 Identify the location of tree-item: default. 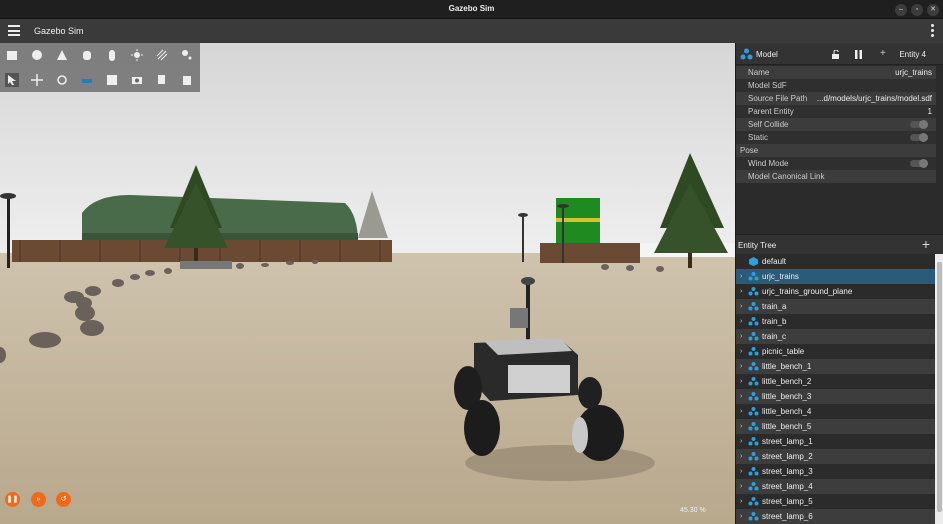
(835, 261).